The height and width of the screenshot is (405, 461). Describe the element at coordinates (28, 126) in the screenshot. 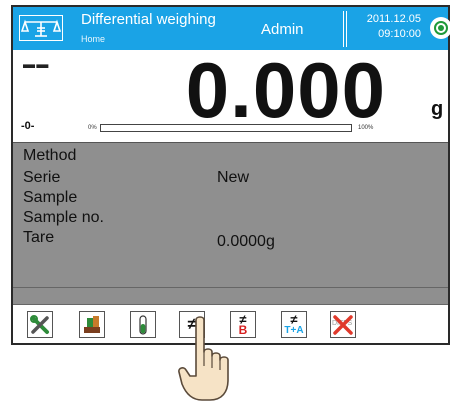

I see `zero-indicator: -0-` at that location.